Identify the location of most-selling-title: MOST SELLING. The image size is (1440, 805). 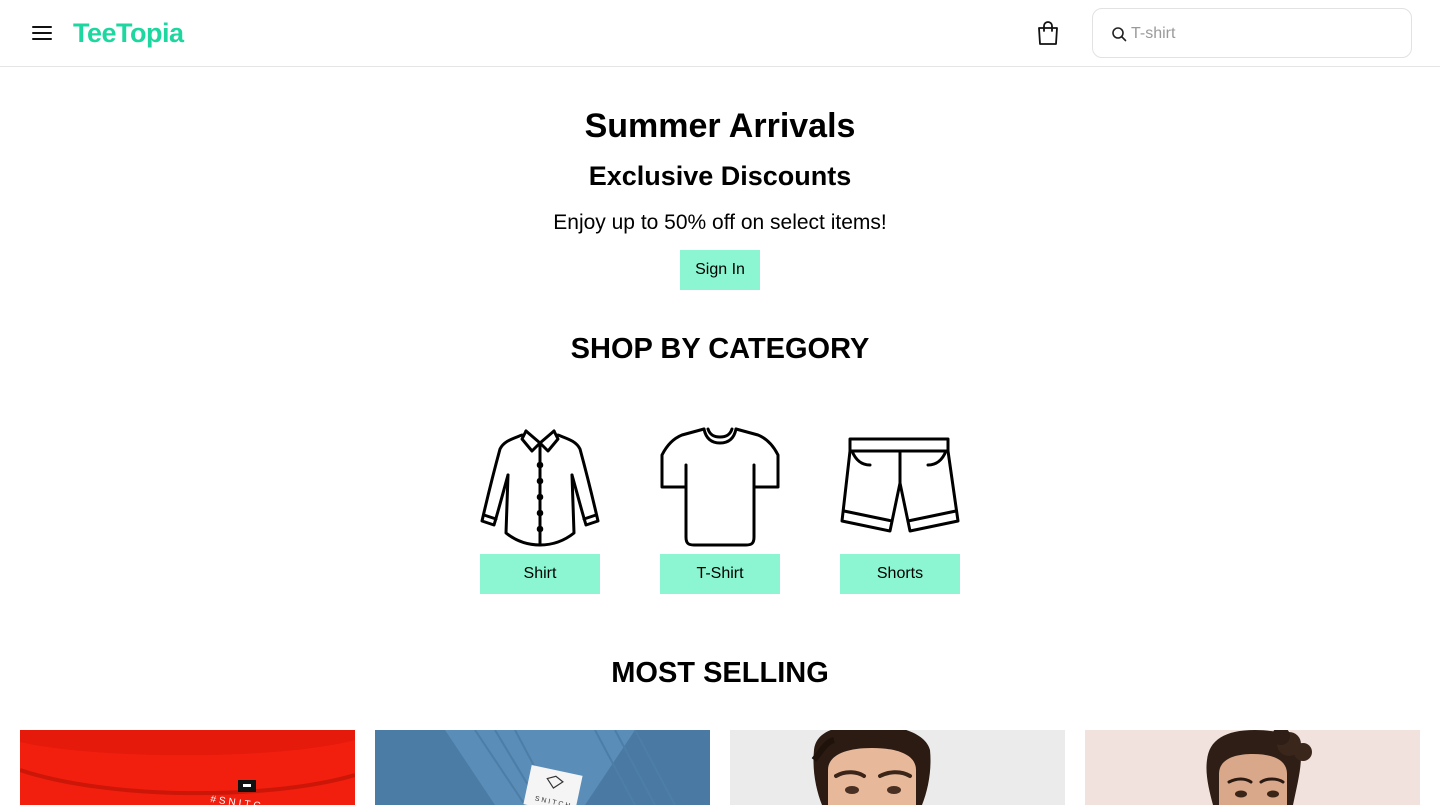
(720, 673).